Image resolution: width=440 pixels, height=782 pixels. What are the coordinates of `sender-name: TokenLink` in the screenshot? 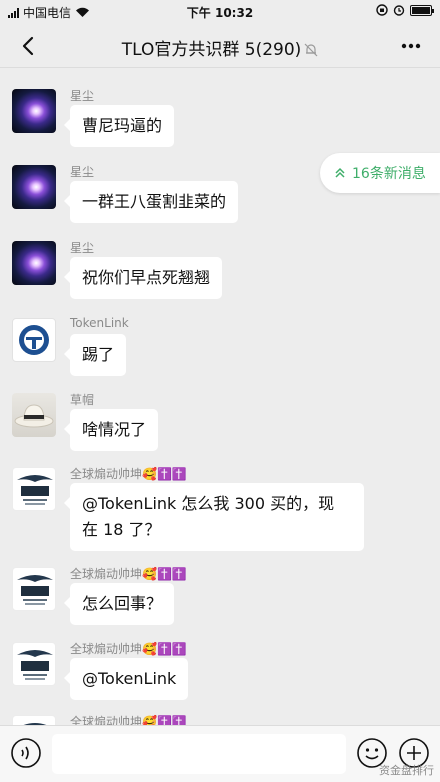 It's located at (99, 323).